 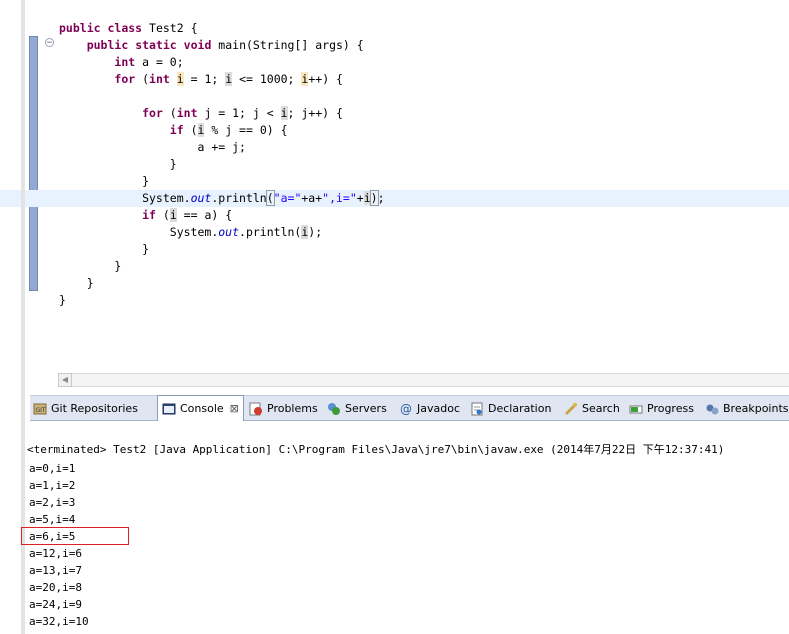 I want to click on code-line-text: if (i == a) {, so click(x=145, y=215).